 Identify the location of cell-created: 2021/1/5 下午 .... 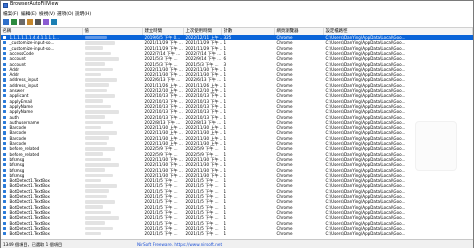
(161, 234).